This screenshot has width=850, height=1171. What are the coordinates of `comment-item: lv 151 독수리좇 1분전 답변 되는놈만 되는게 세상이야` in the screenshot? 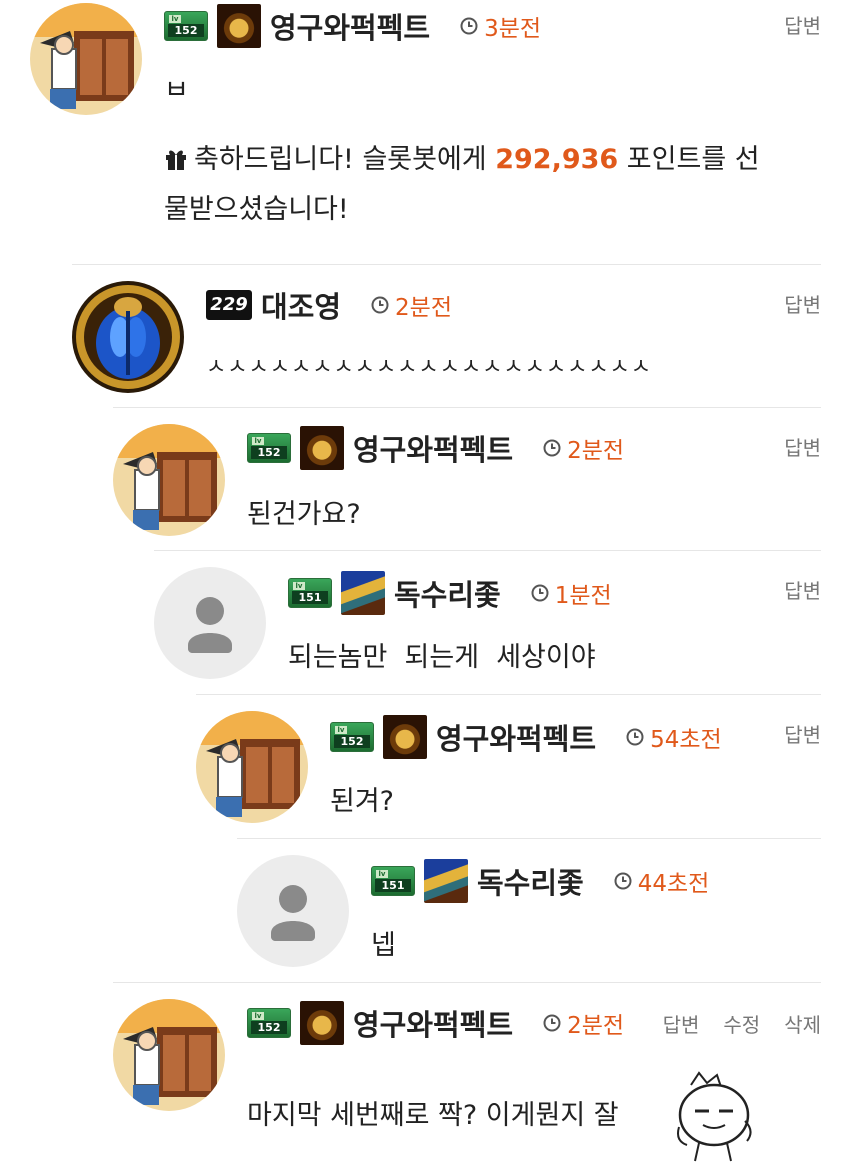 It's located at (487, 621).